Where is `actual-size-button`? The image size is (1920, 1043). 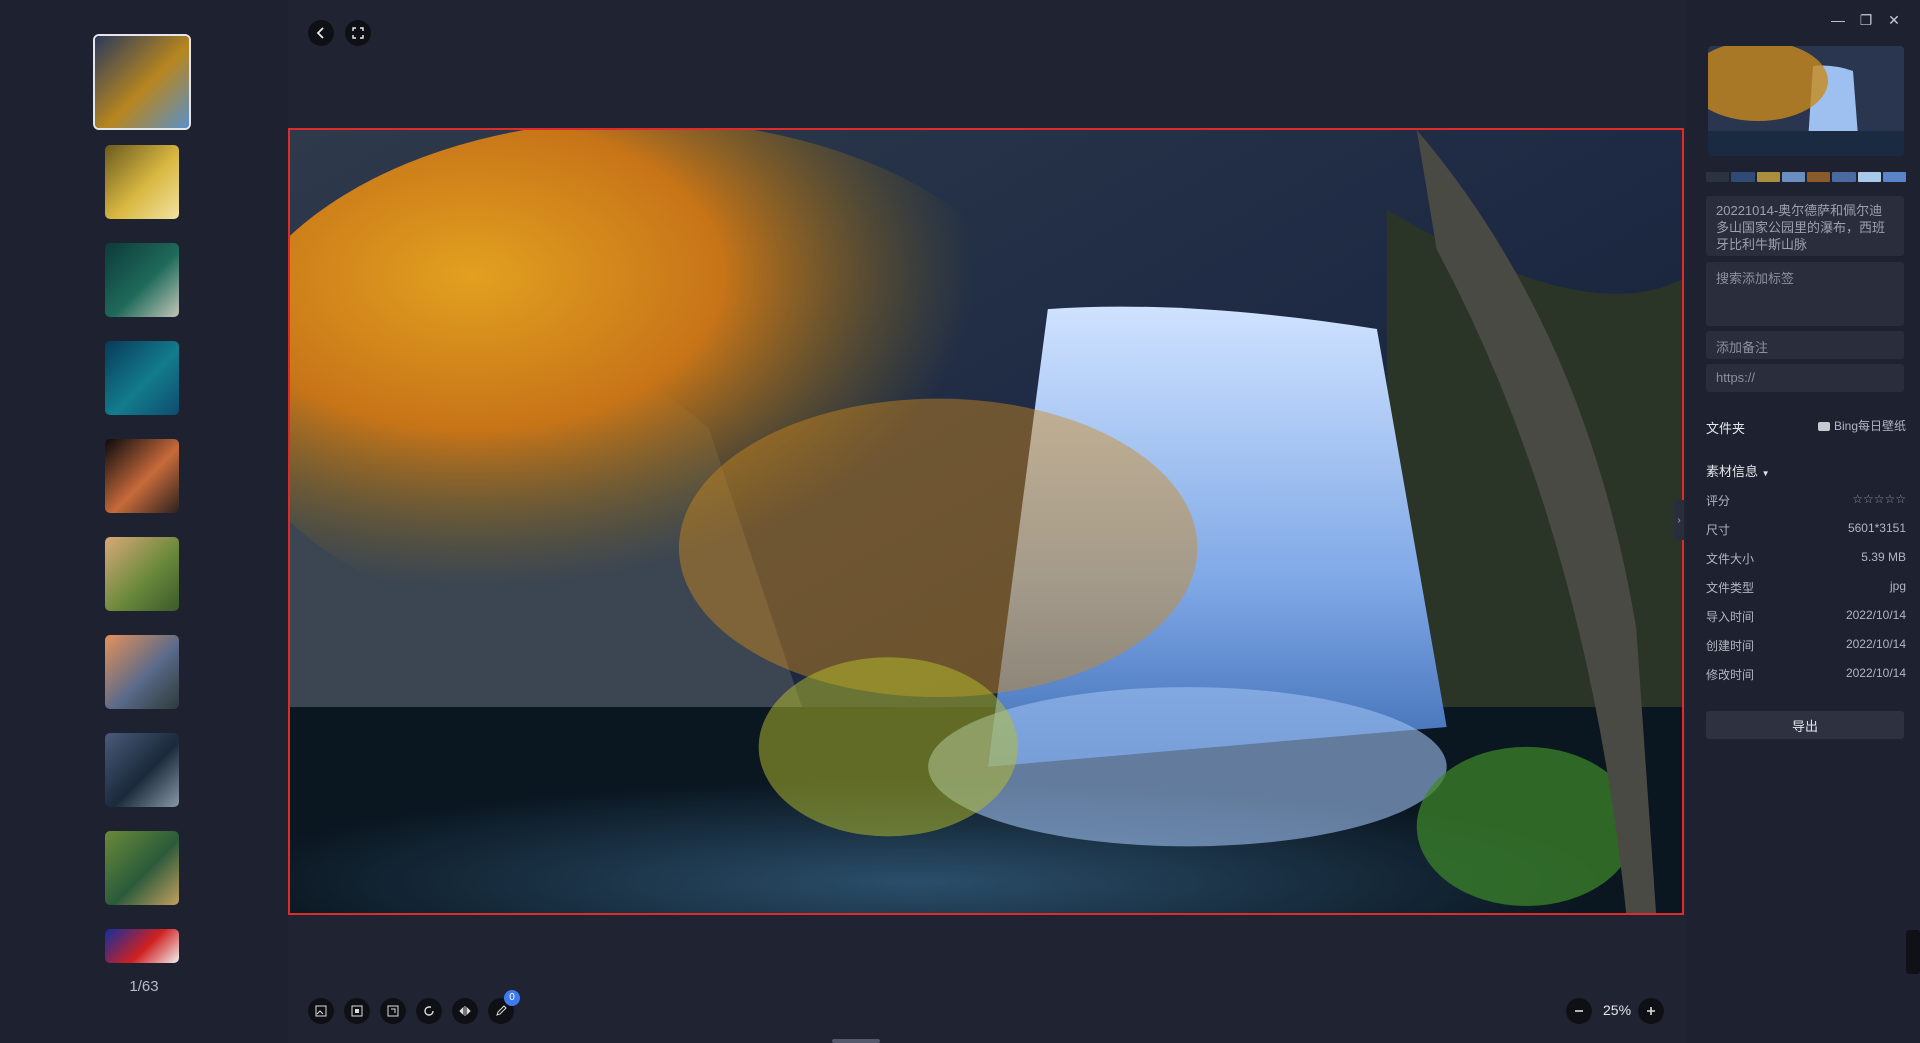
actual-size-button is located at coordinates (393, 1011).